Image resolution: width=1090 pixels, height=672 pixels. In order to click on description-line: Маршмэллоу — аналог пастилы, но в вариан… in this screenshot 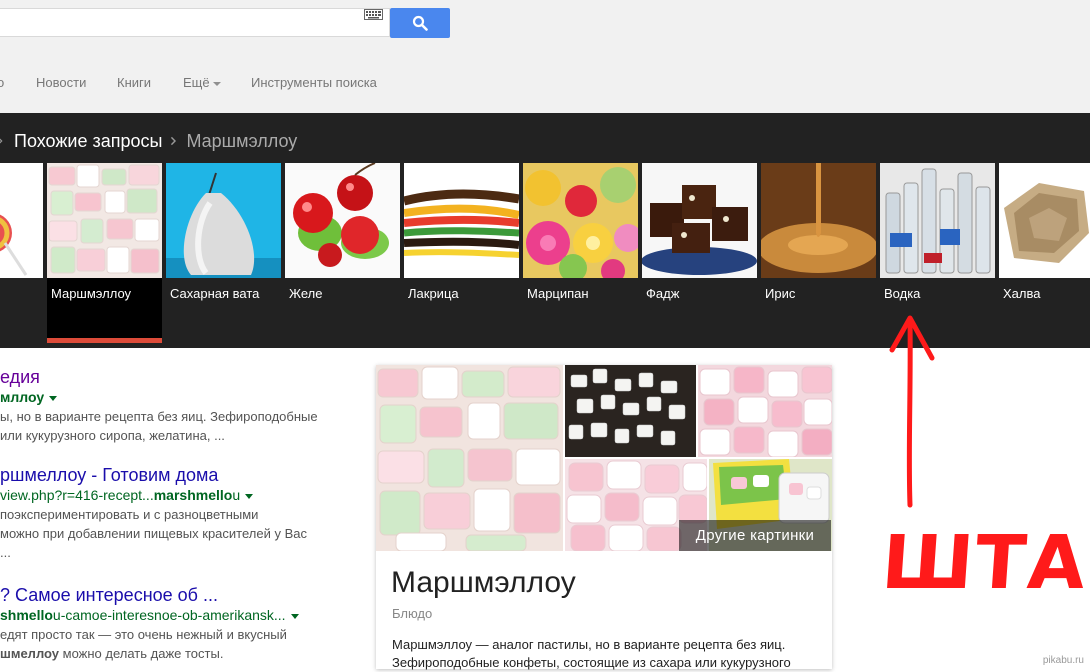, I will do `click(589, 644)`.